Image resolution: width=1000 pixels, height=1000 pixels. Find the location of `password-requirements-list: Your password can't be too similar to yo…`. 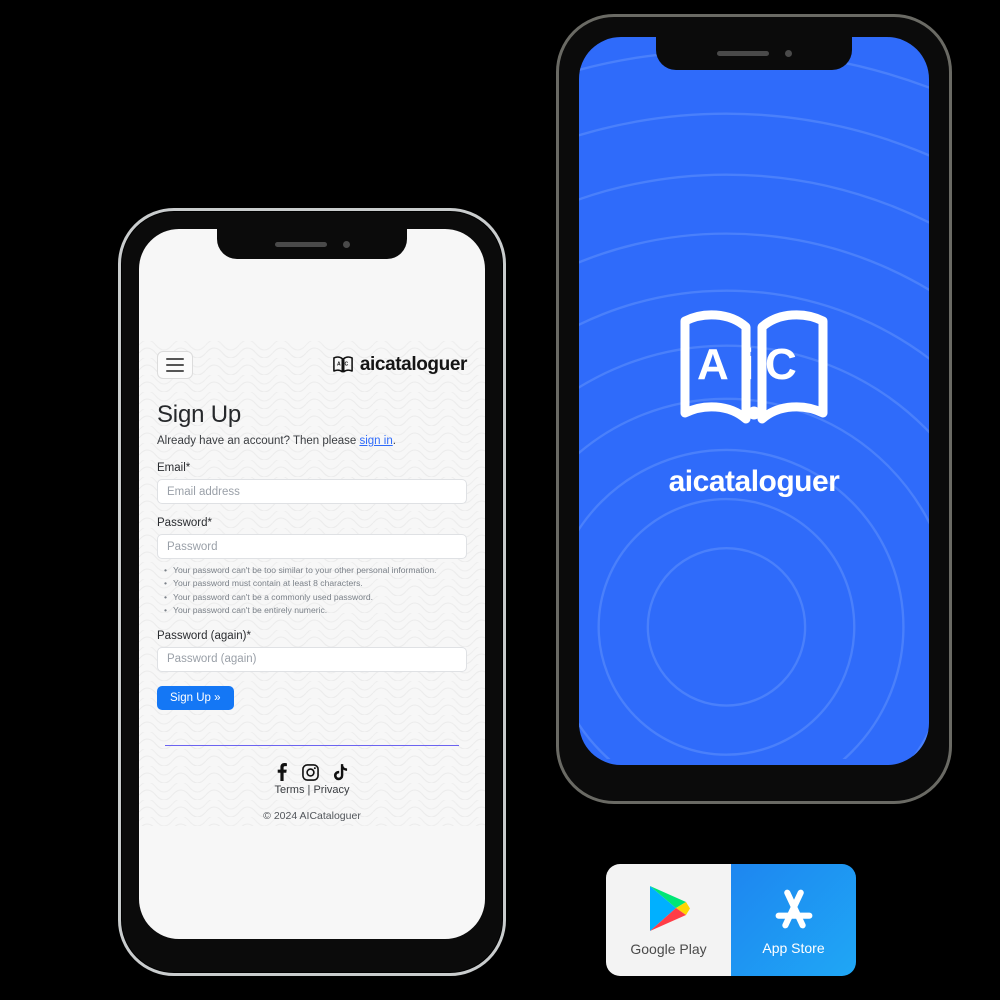

password-requirements-list: Your password can't be too similar to yo… is located at coordinates (312, 590).